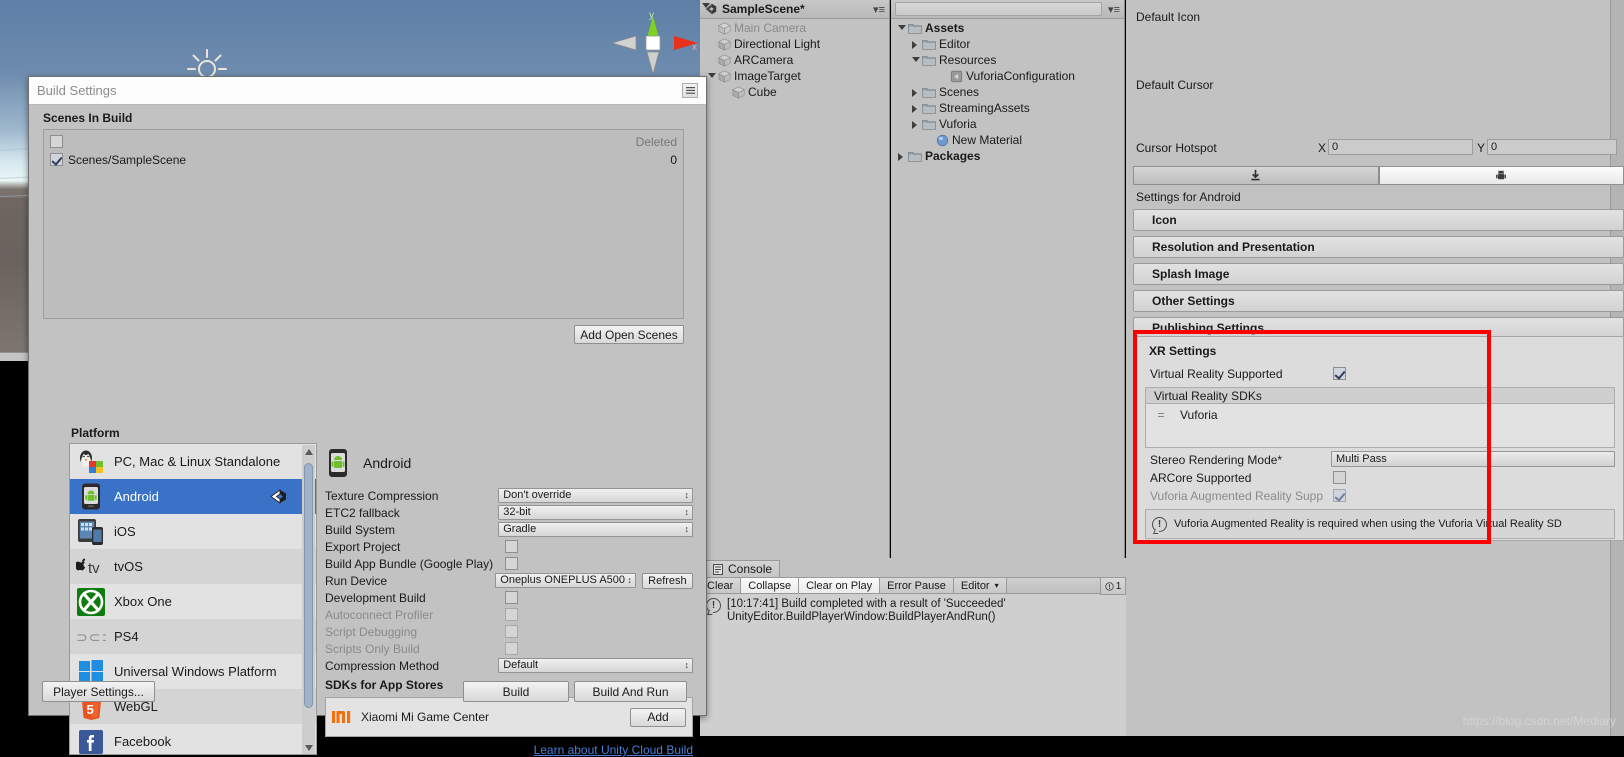 This screenshot has height=757, width=1624. Describe the element at coordinates (1256, 175) in the screenshot. I see `platform-tab-standalone` at that location.